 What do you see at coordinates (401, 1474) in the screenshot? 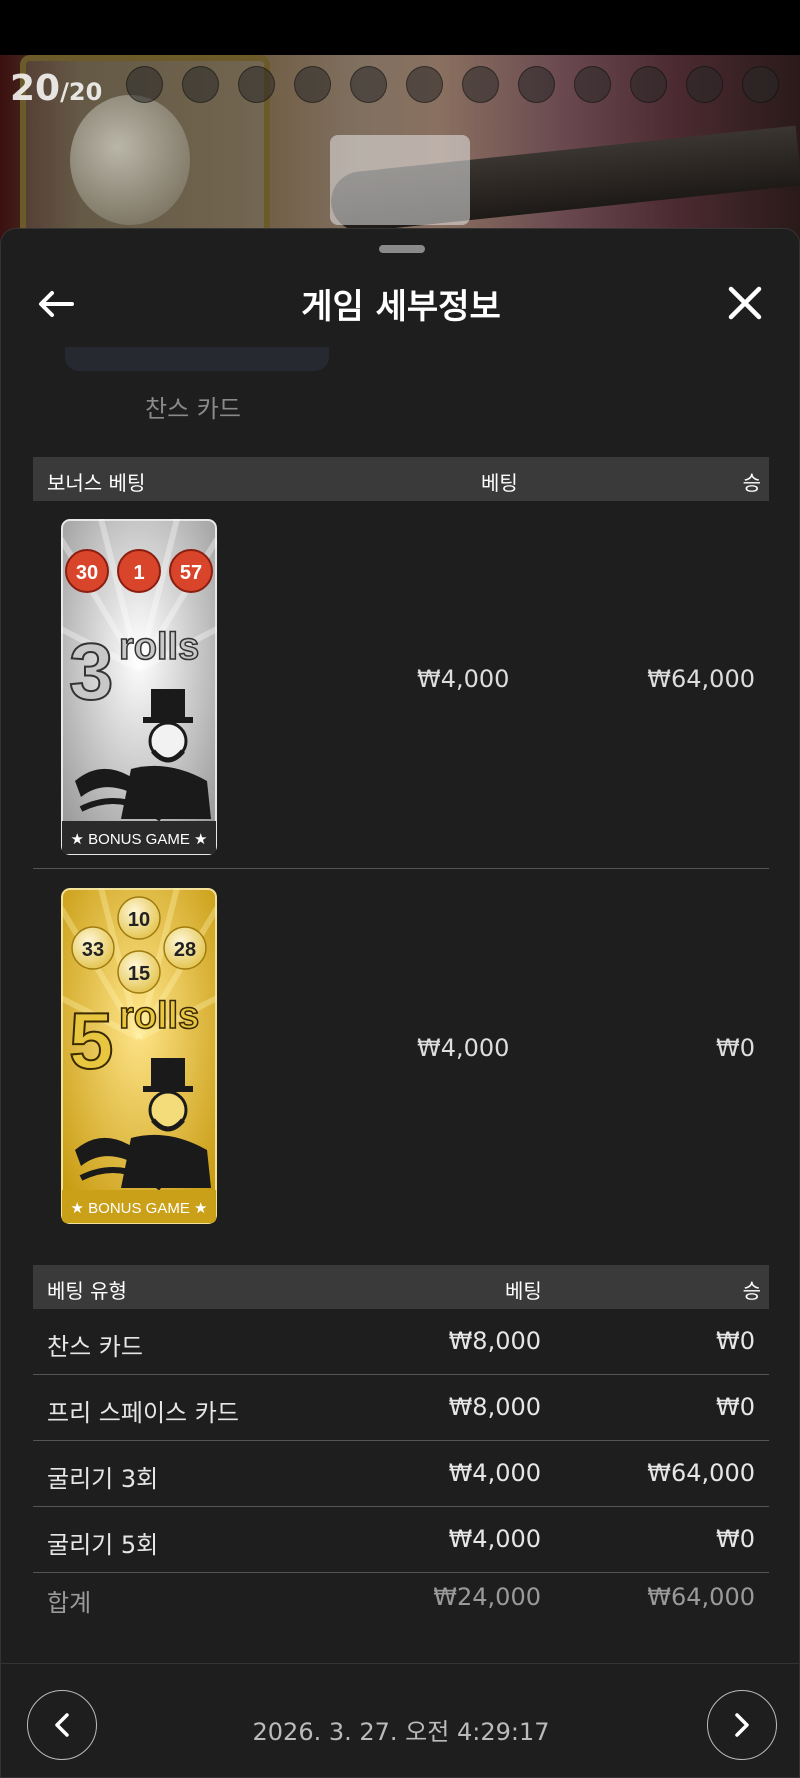
I see `table-row: 굴리기 3회 ₩4,000 ₩64,000` at bounding box center [401, 1474].